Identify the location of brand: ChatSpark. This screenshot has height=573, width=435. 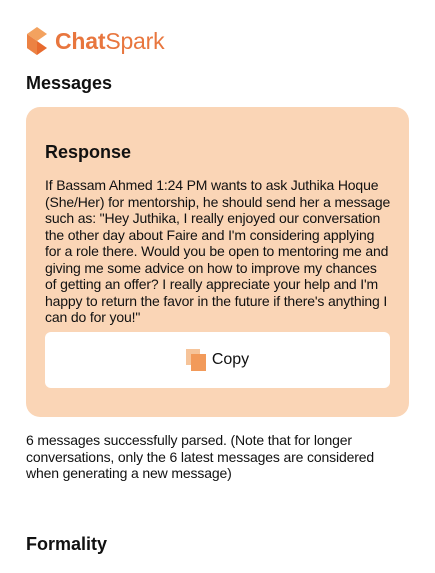
(95, 41).